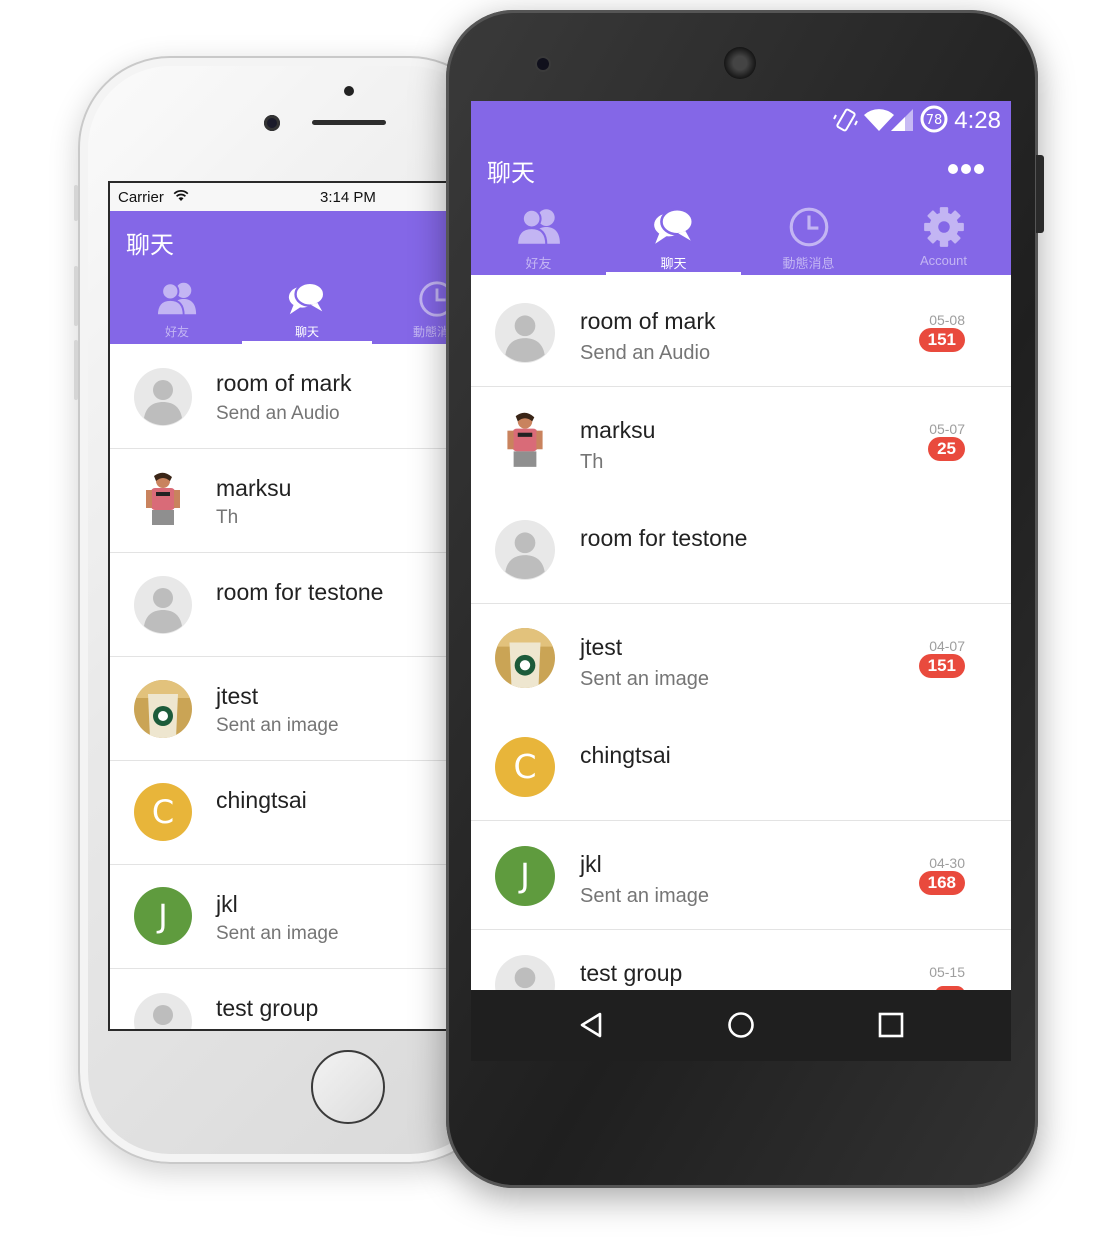 The width and height of the screenshot is (1096, 1240). Describe the element at coordinates (943, 260) in the screenshot. I see `tab-label: Account` at that location.